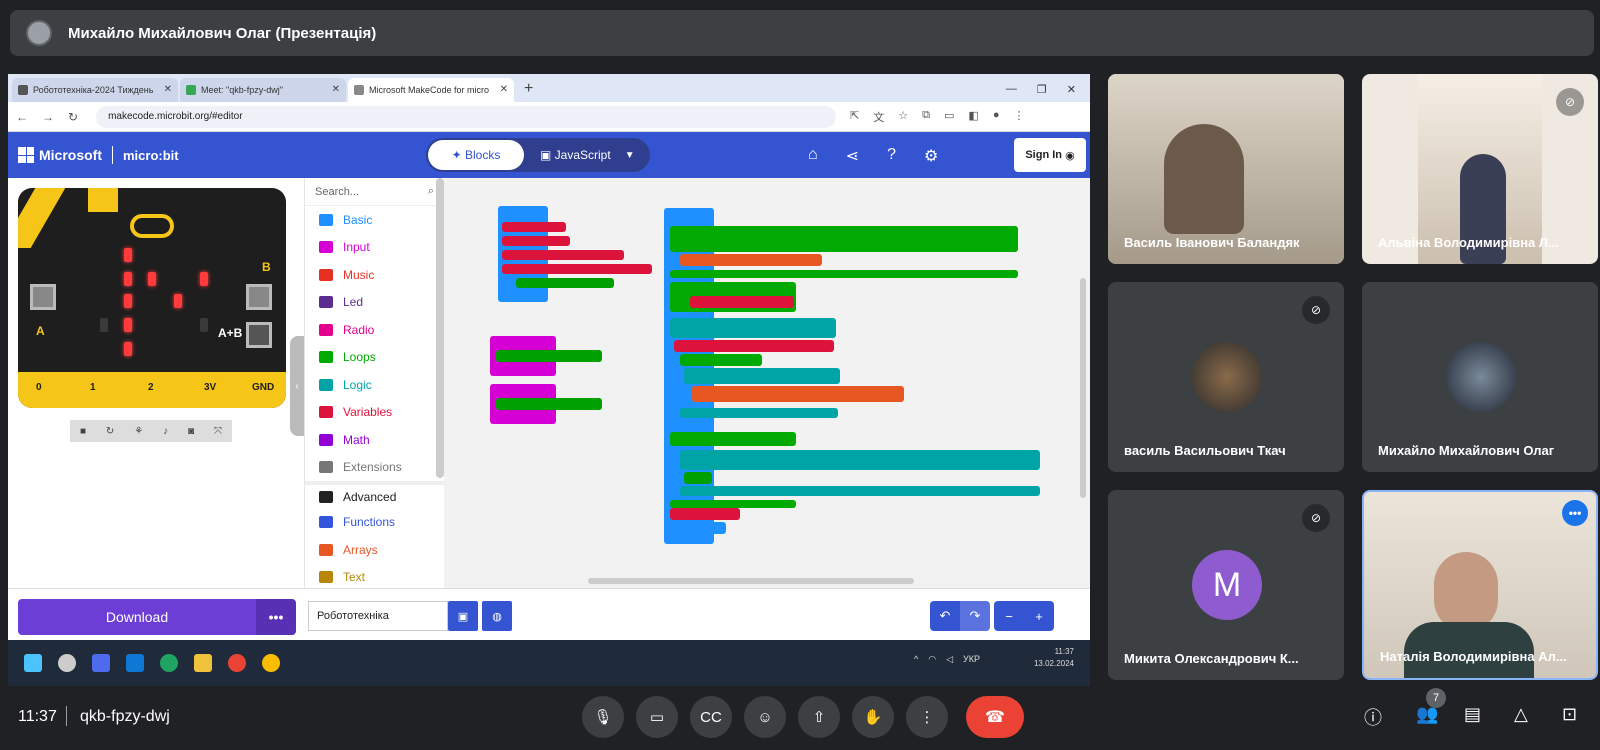  What do you see at coordinates (259, 335) in the screenshot?
I see `button-ab` at bounding box center [259, 335].